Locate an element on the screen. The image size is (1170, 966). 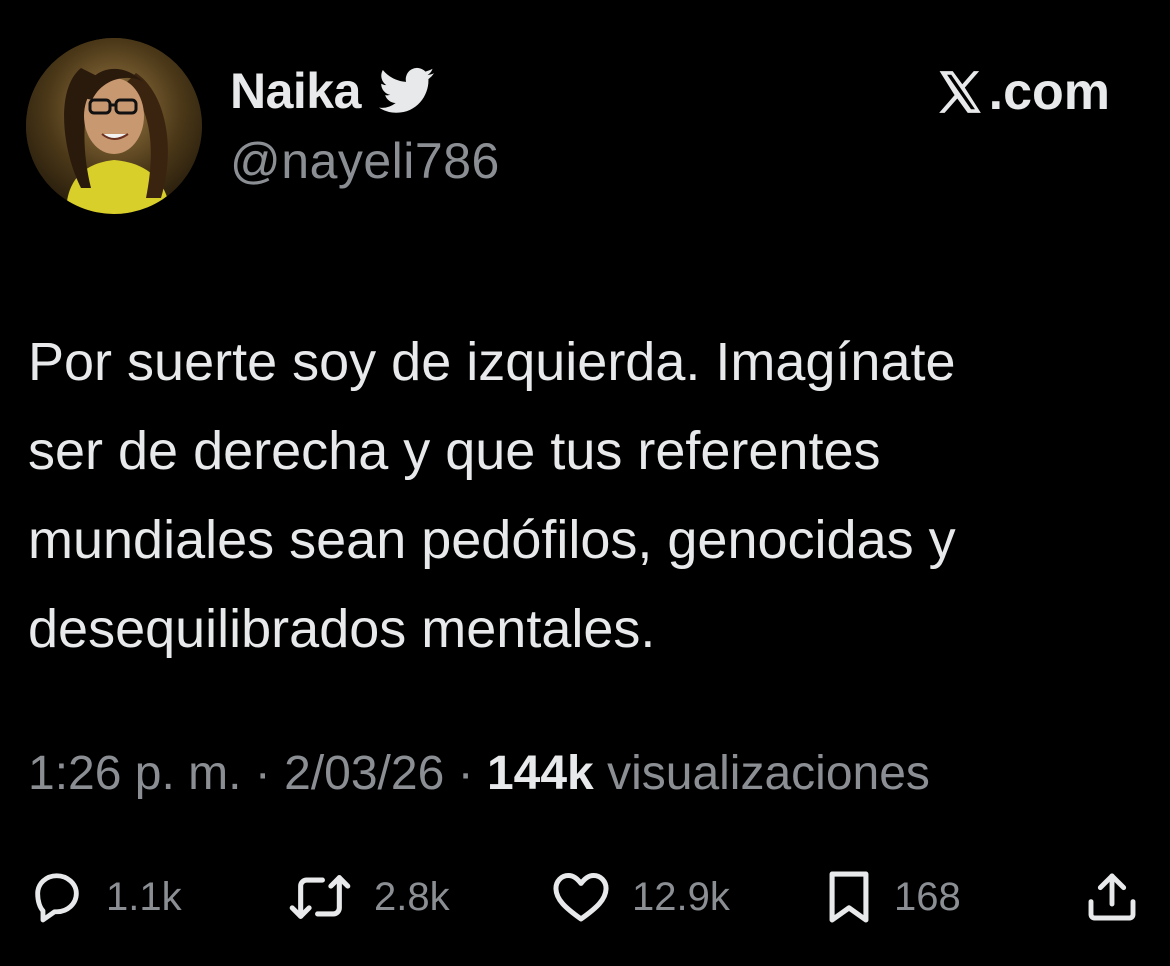
like-count: 12.9k is located at coordinates (681, 896).